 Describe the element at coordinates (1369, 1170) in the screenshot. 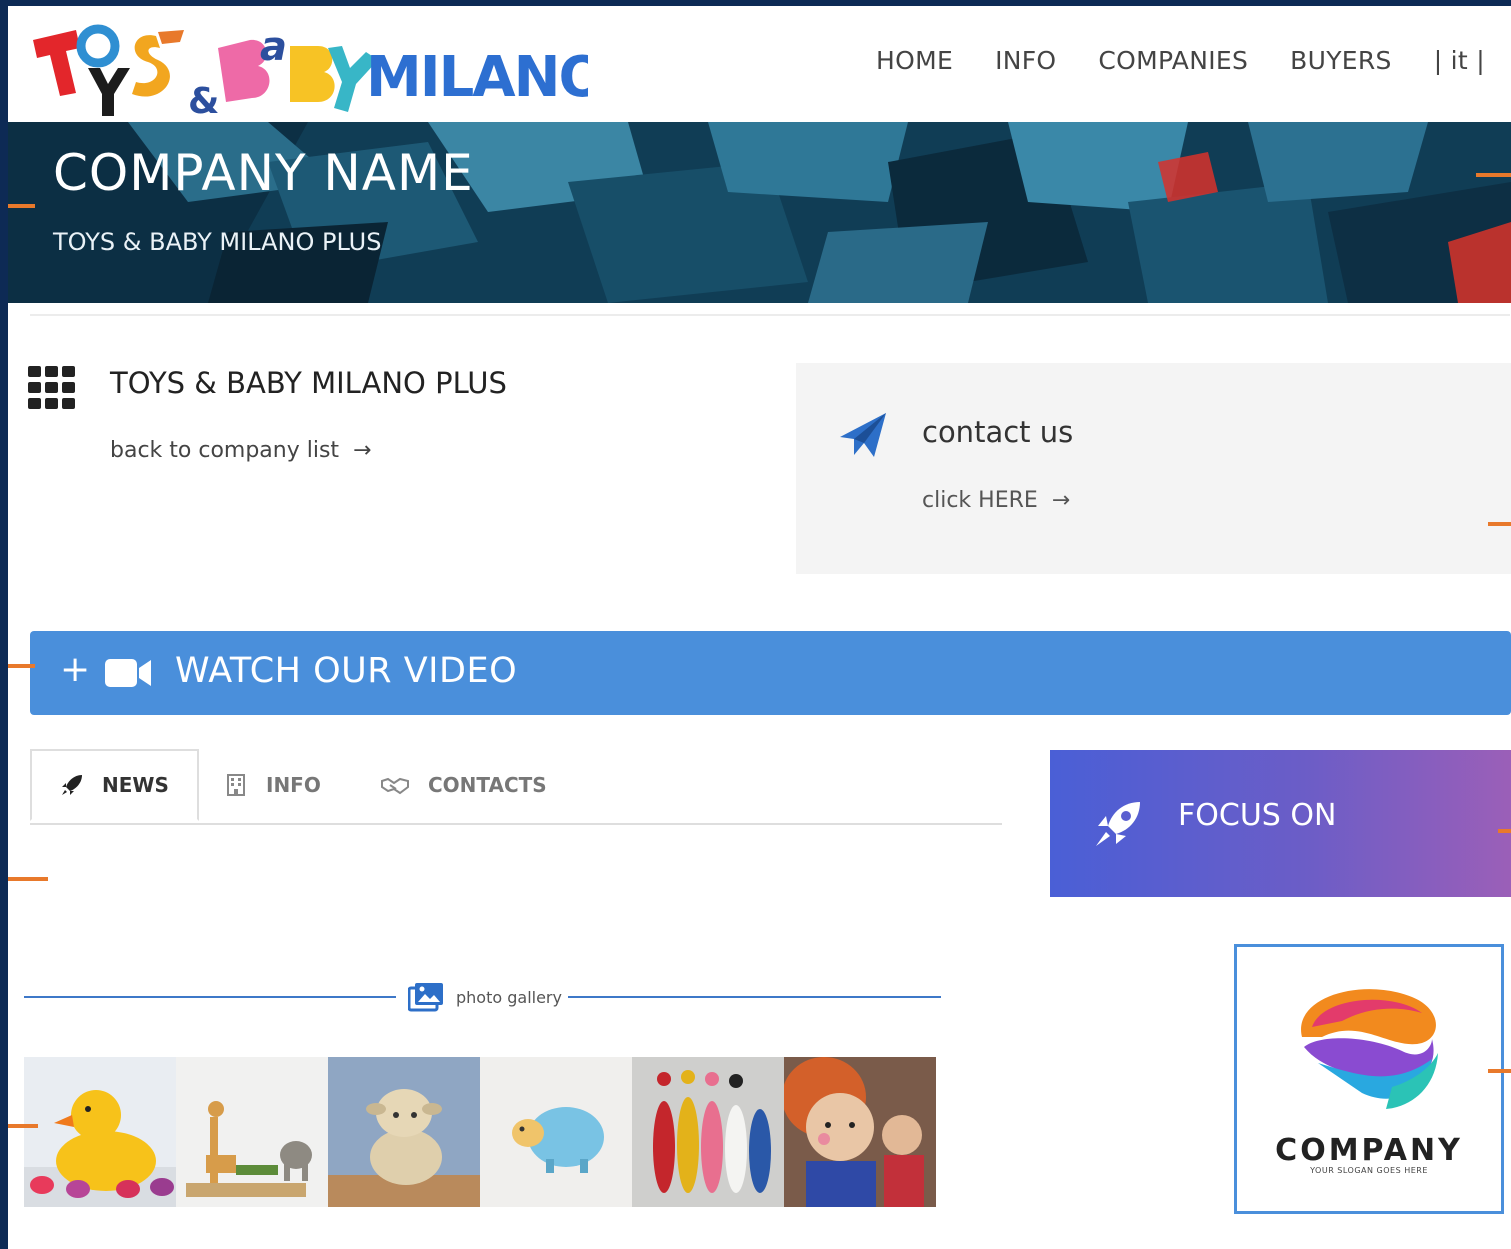

I see `company-logo-slogan: YOUR SLOGAN GOES HERE` at that location.